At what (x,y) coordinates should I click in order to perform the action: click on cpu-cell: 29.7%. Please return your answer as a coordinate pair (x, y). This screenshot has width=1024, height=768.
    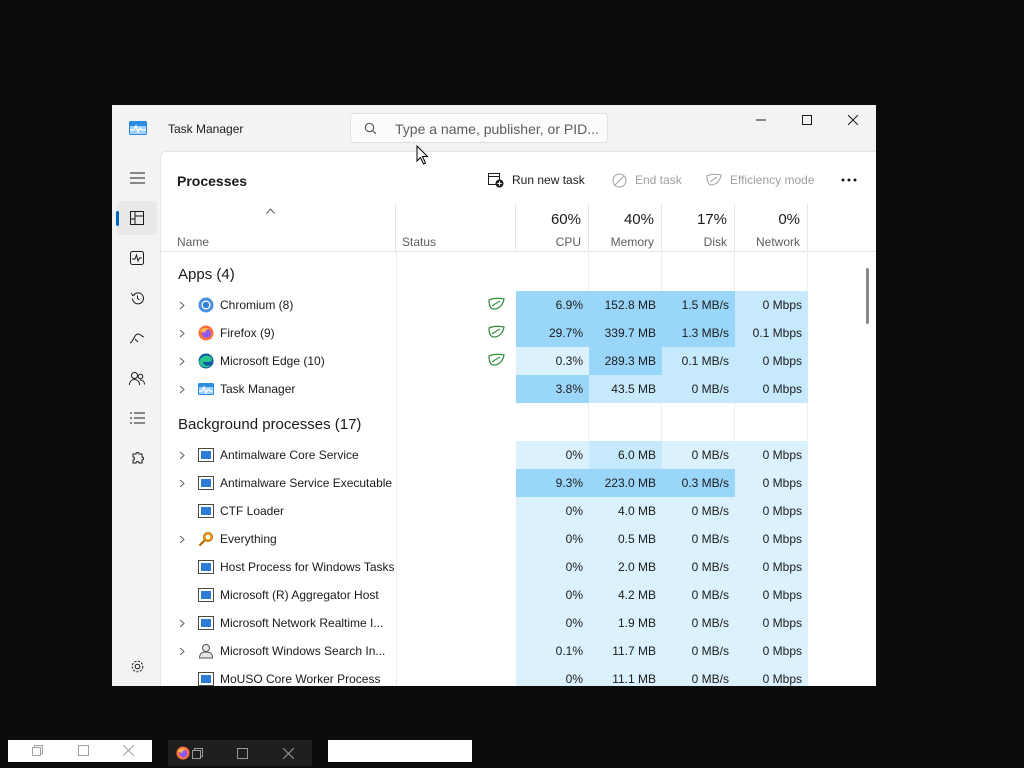
    Looking at the image, I should click on (552, 333).